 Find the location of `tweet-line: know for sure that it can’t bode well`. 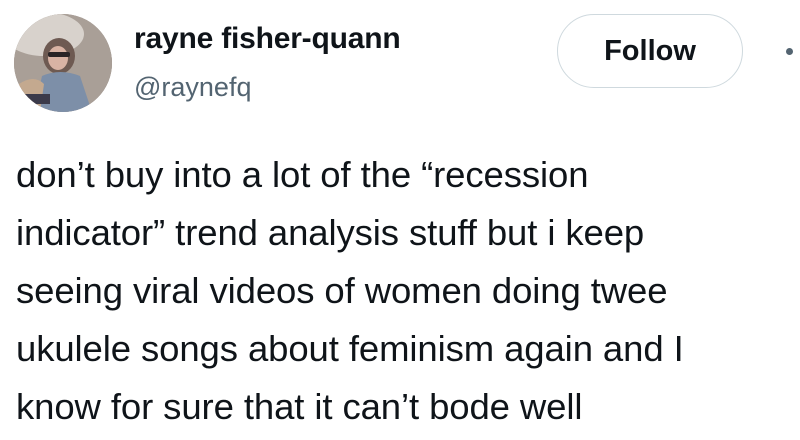

tweet-line: know for sure that it can’t bode well is located at coordinates (299, 406).